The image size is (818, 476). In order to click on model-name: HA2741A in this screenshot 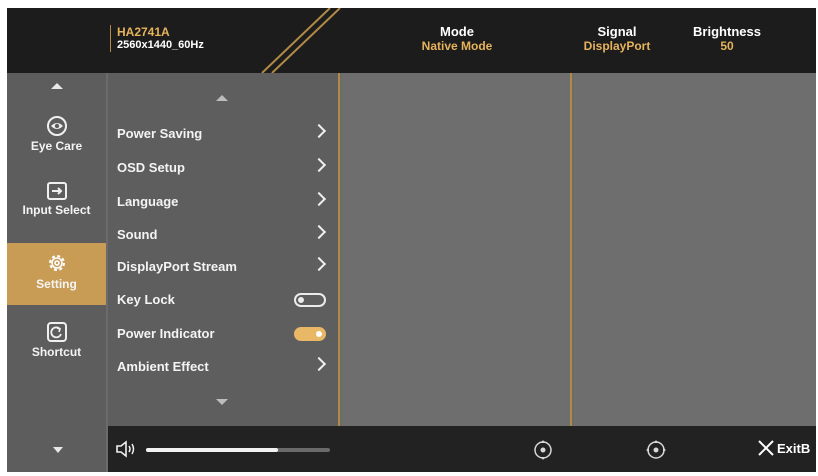, I will do `click(143, 32)`.